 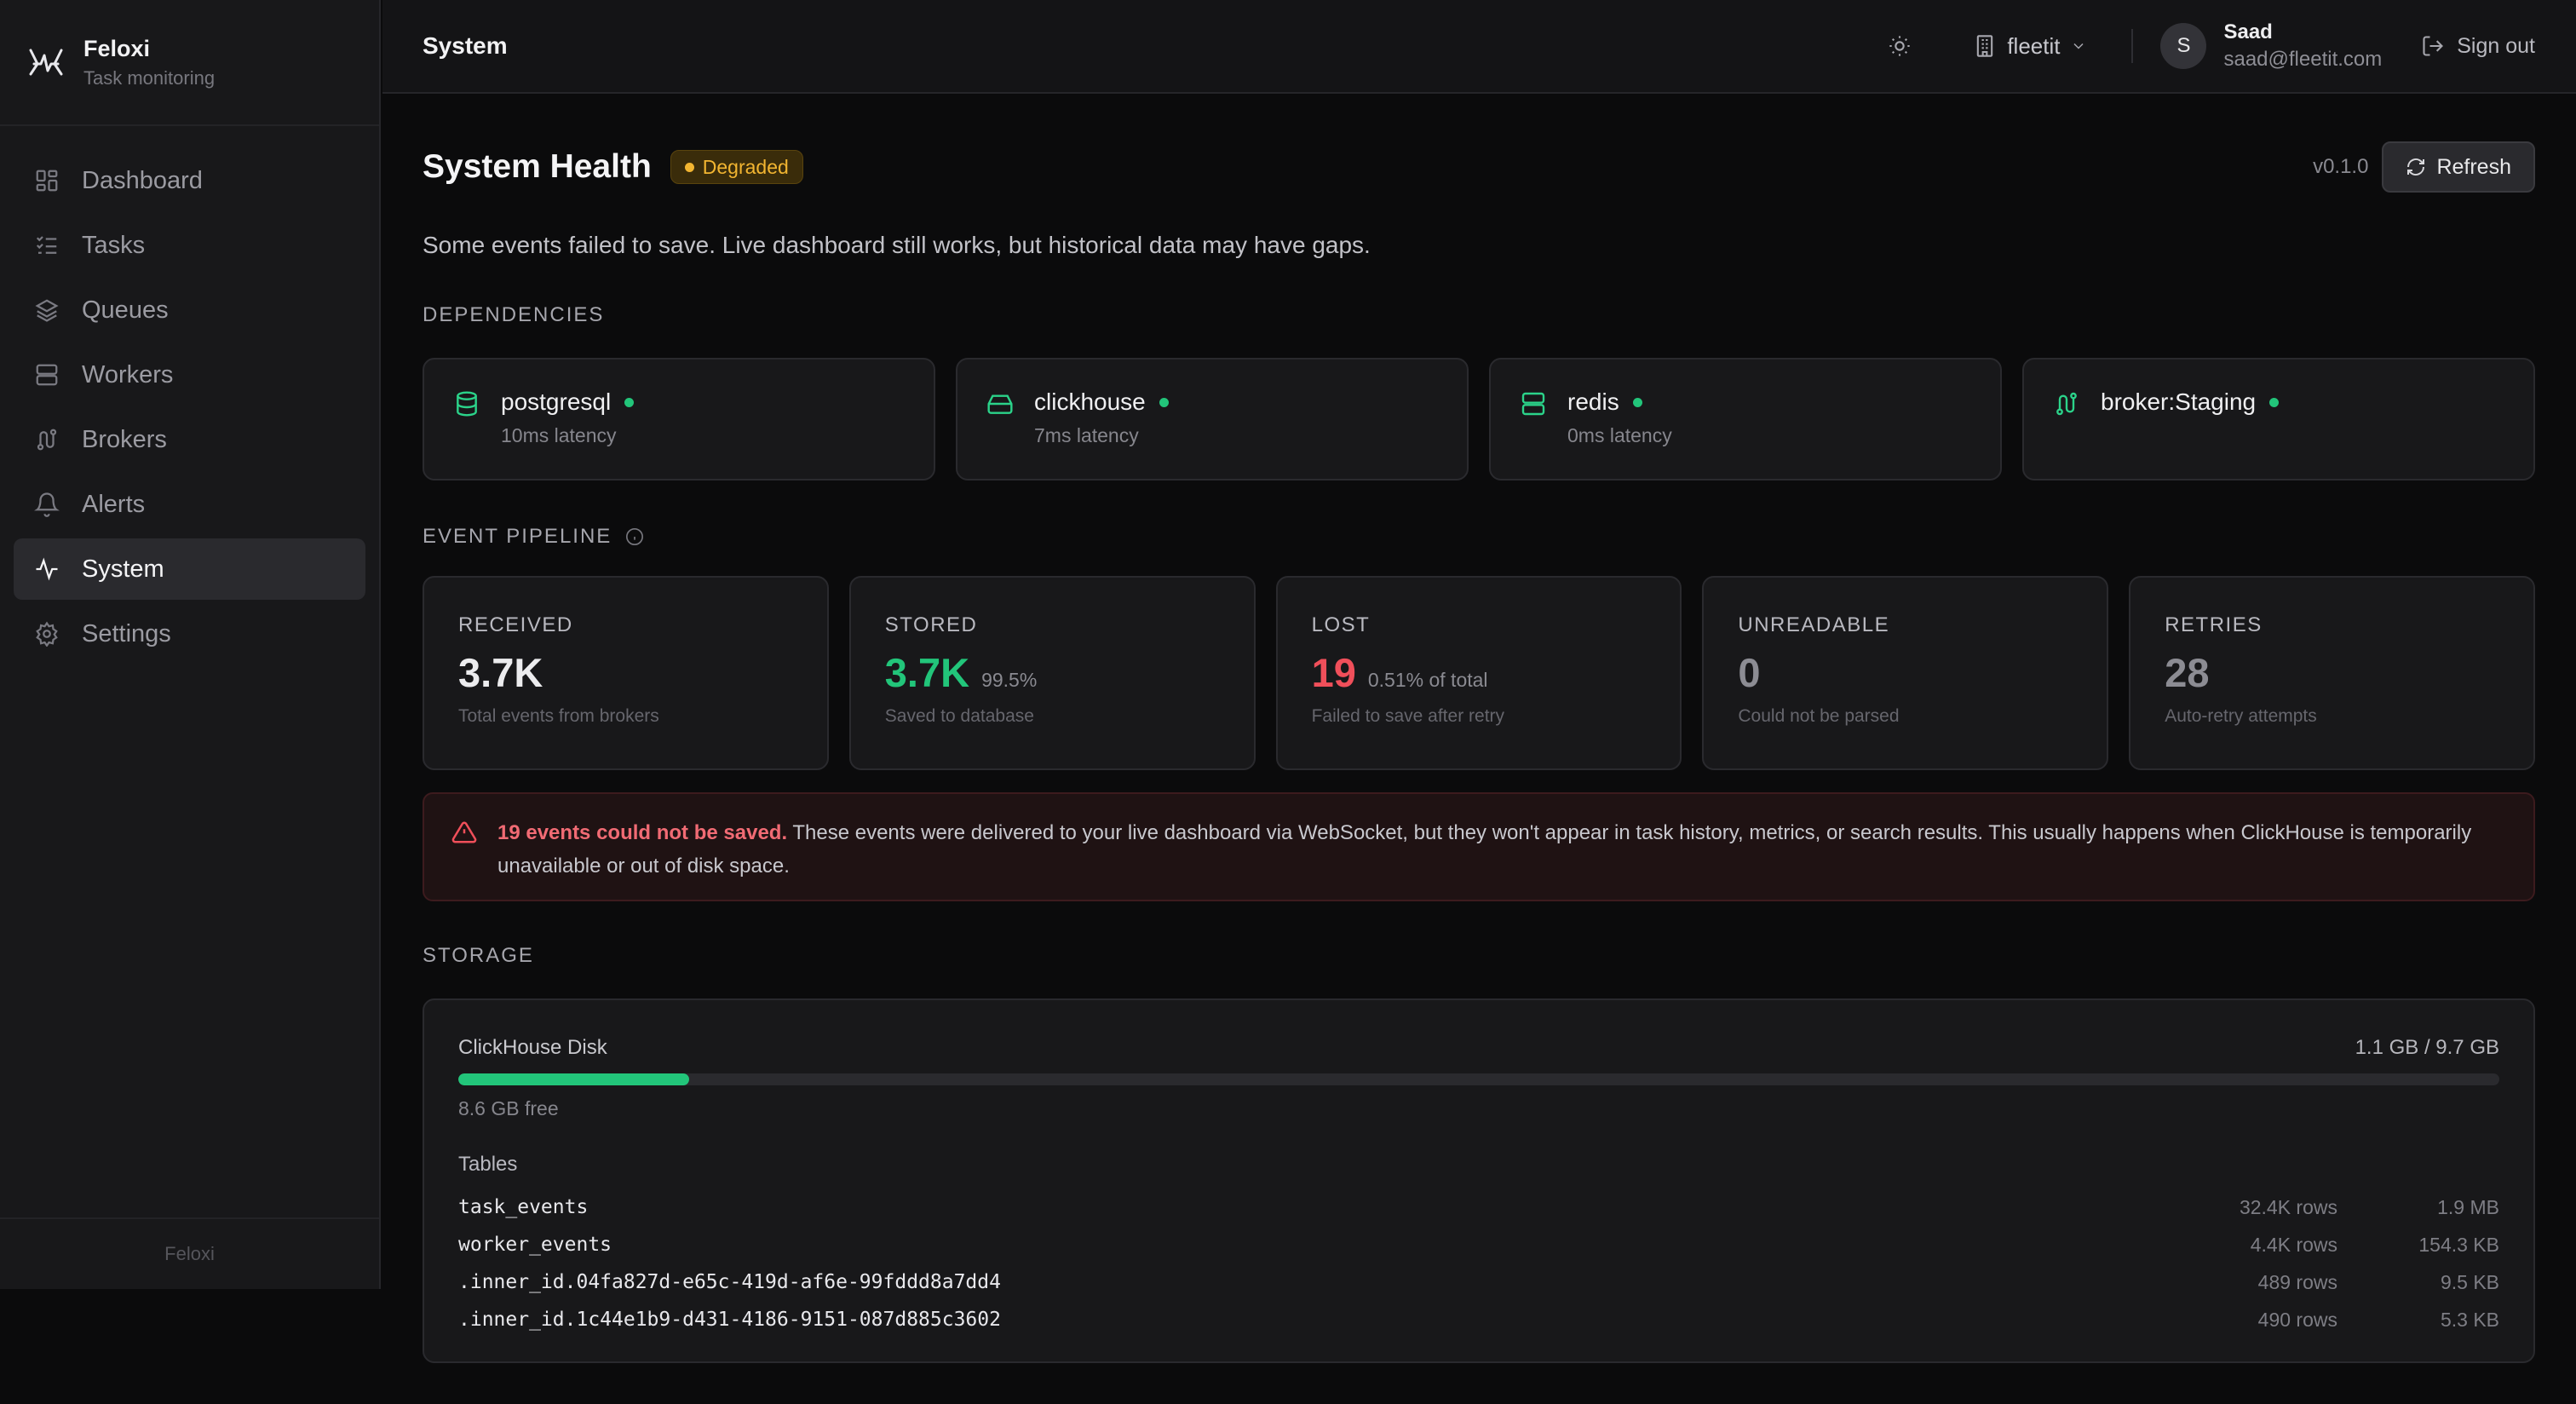 What do you see at coordinates (1478, 1207) in the screenshot?
I see `table-row: task_events 32.4K rows 1.9 MB` at bounding box center [1478, 1207].